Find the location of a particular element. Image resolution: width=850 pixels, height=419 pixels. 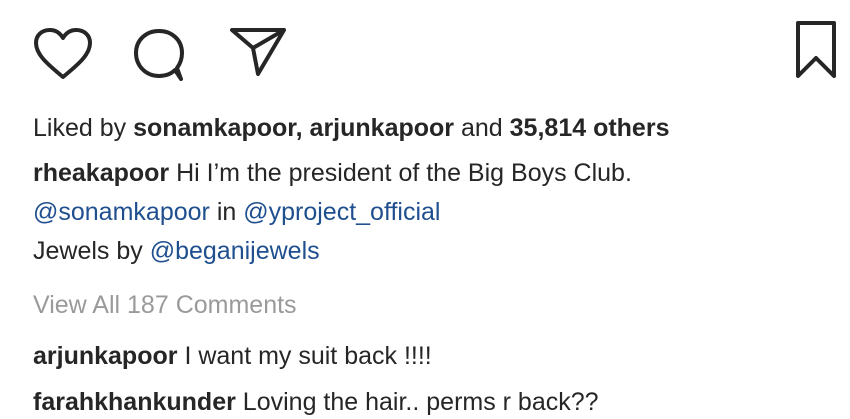

caption-username: rheakapoor is located at coordinates (101, 173).